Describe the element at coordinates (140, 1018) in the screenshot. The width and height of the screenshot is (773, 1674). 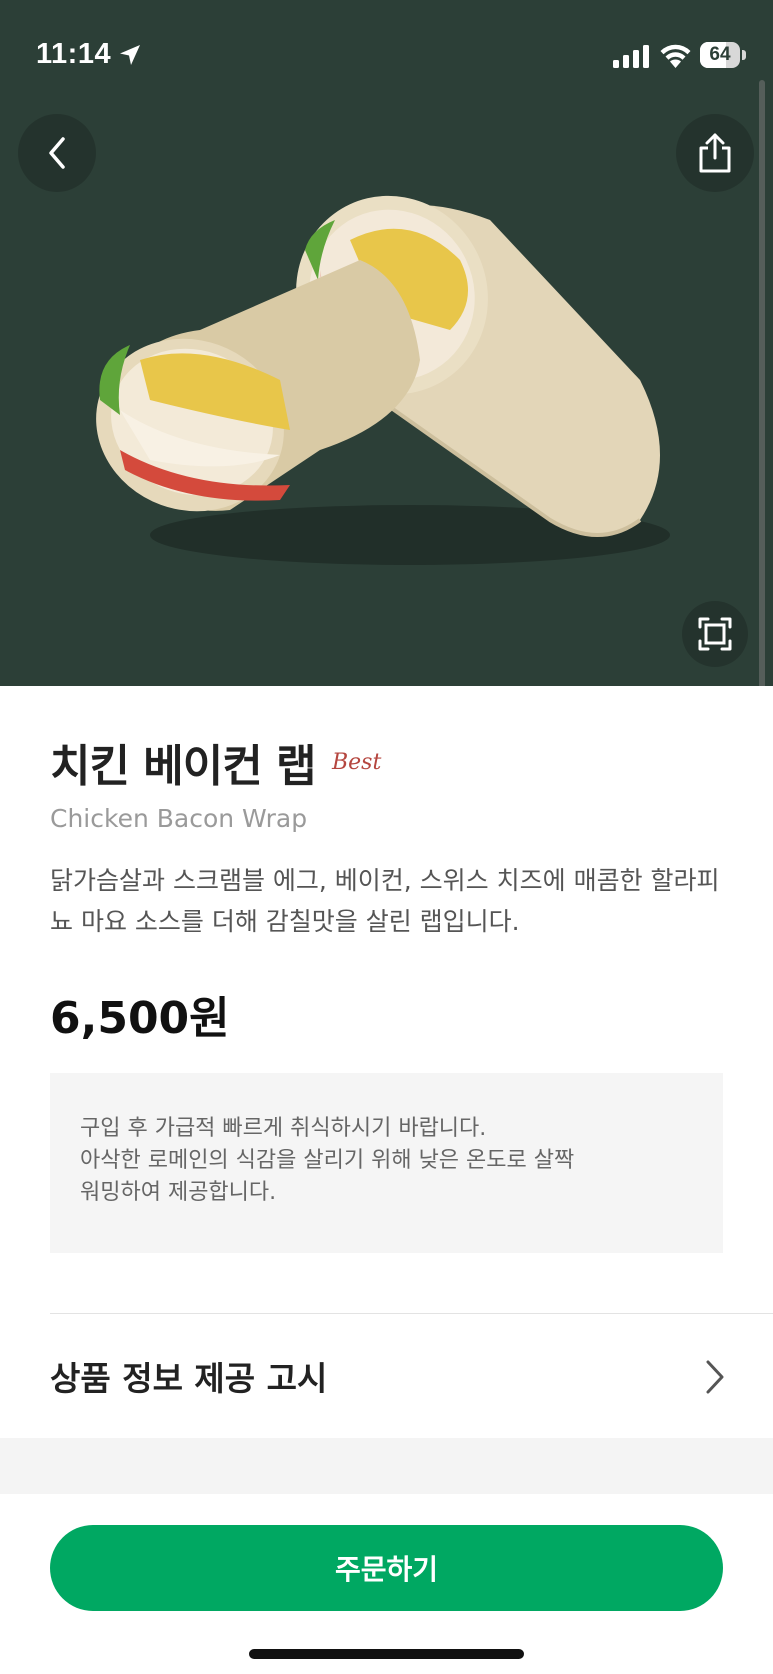
I see `product-price: 6,500원` at that location.